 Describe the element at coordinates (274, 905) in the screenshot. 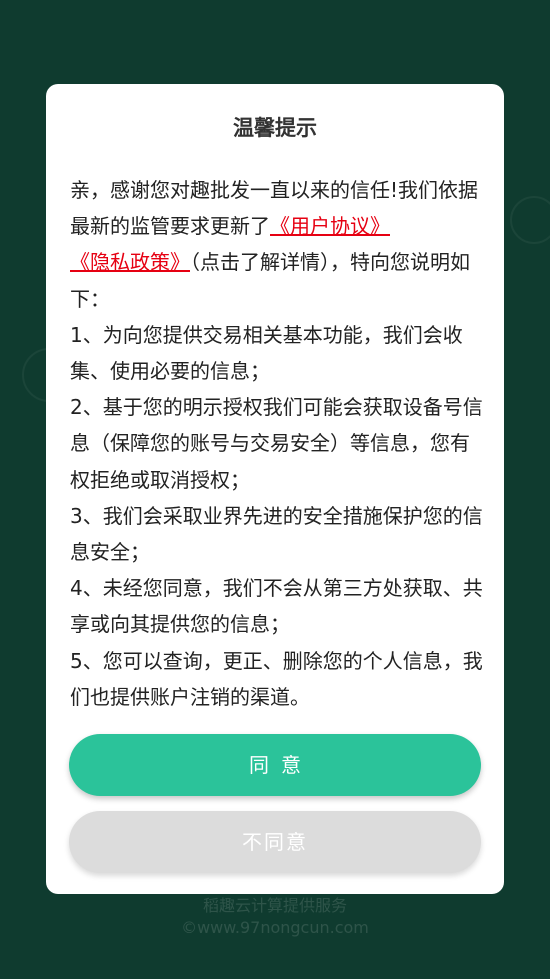

I see `footer-provider-text: 稻趣云计算提供服务` at that location.